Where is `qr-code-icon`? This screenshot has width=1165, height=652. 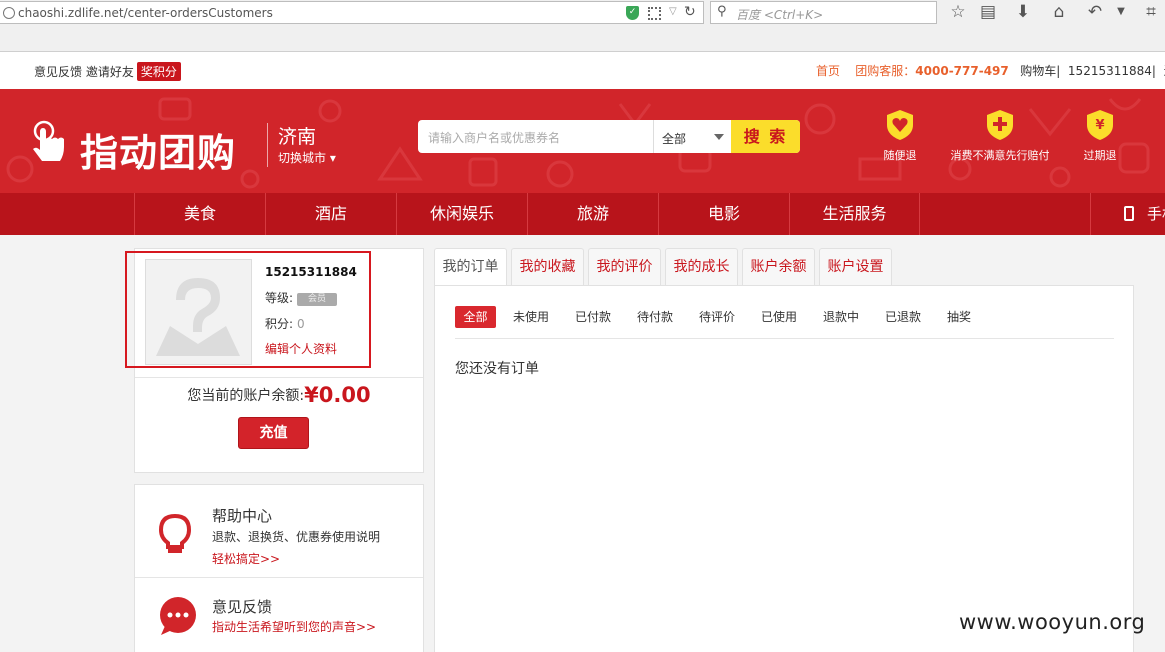 qr-code-icon is located at coordinates (654, 13).